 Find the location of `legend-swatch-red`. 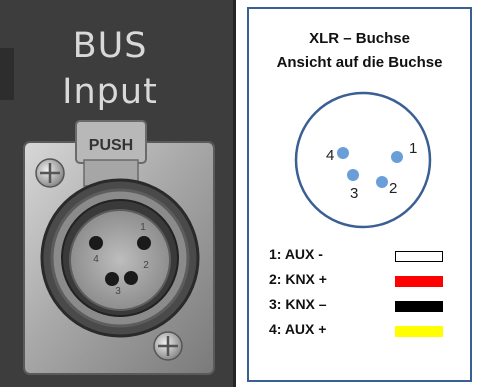

legend-swatch-red is located at coordinates (419, 281).